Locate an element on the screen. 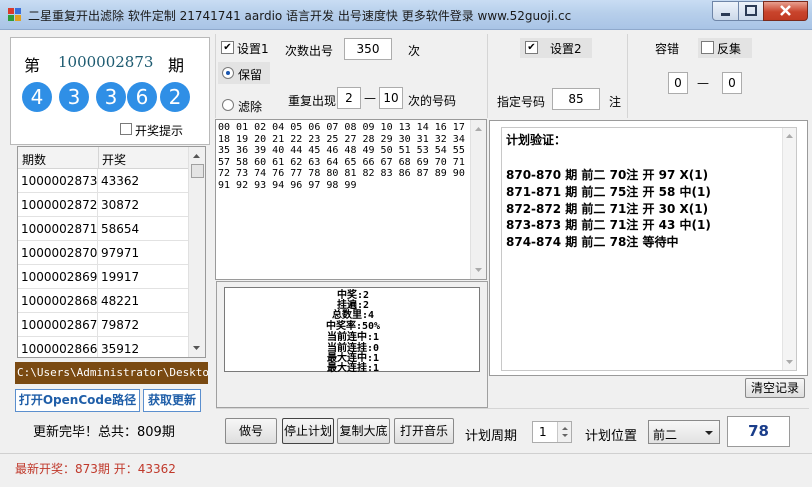 This screenshot has width=812, height=487. header-period: 期数 is located at coordinates (34, 159).